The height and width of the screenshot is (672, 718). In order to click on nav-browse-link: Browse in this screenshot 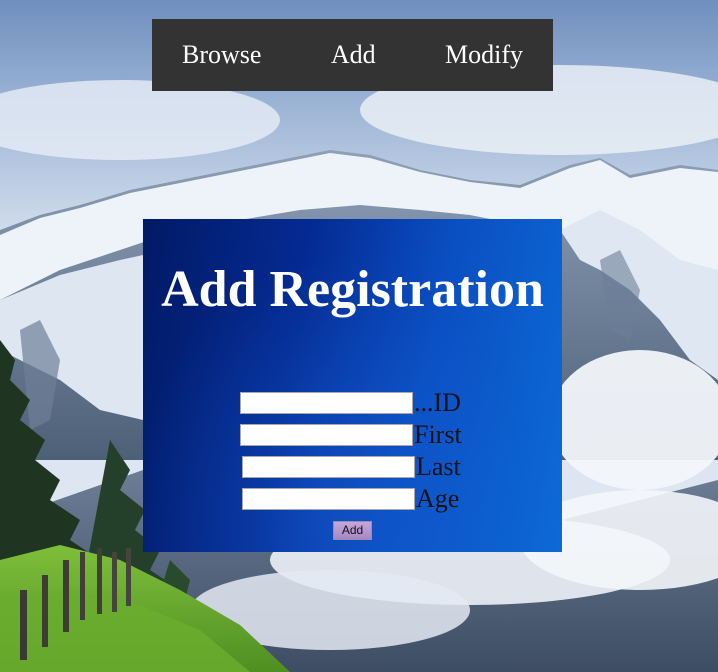, I will do `click(221, 55)`.